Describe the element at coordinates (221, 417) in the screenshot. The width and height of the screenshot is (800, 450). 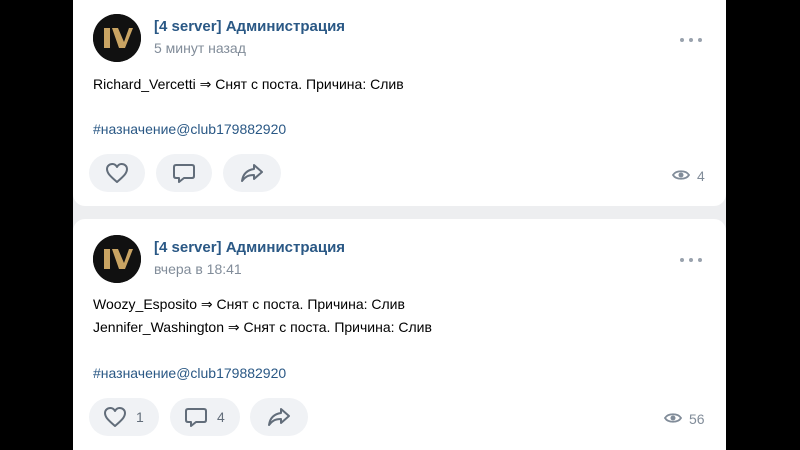
I see `comment-count: 4` at that location.